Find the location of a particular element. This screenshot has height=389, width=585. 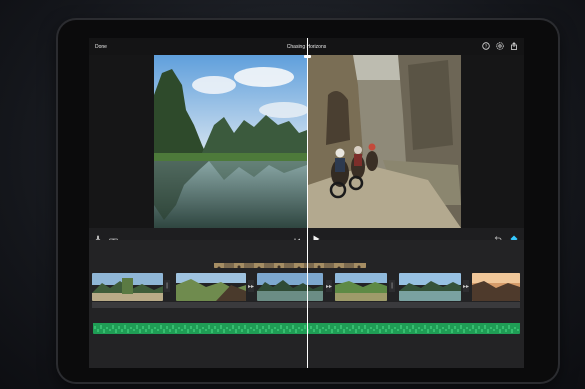

transition-3: ▸▸ is located at coordinates (329, 286).